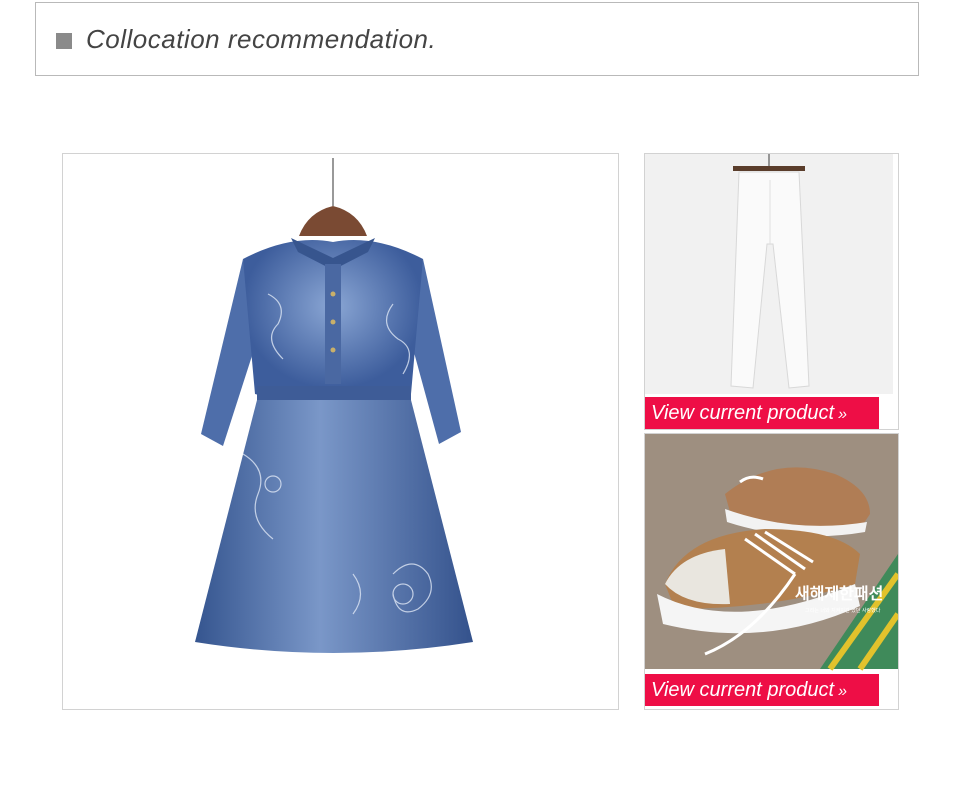 The image size is (960, 787). I want to click on section-title: Collocation recommendation., so click(261, 39).